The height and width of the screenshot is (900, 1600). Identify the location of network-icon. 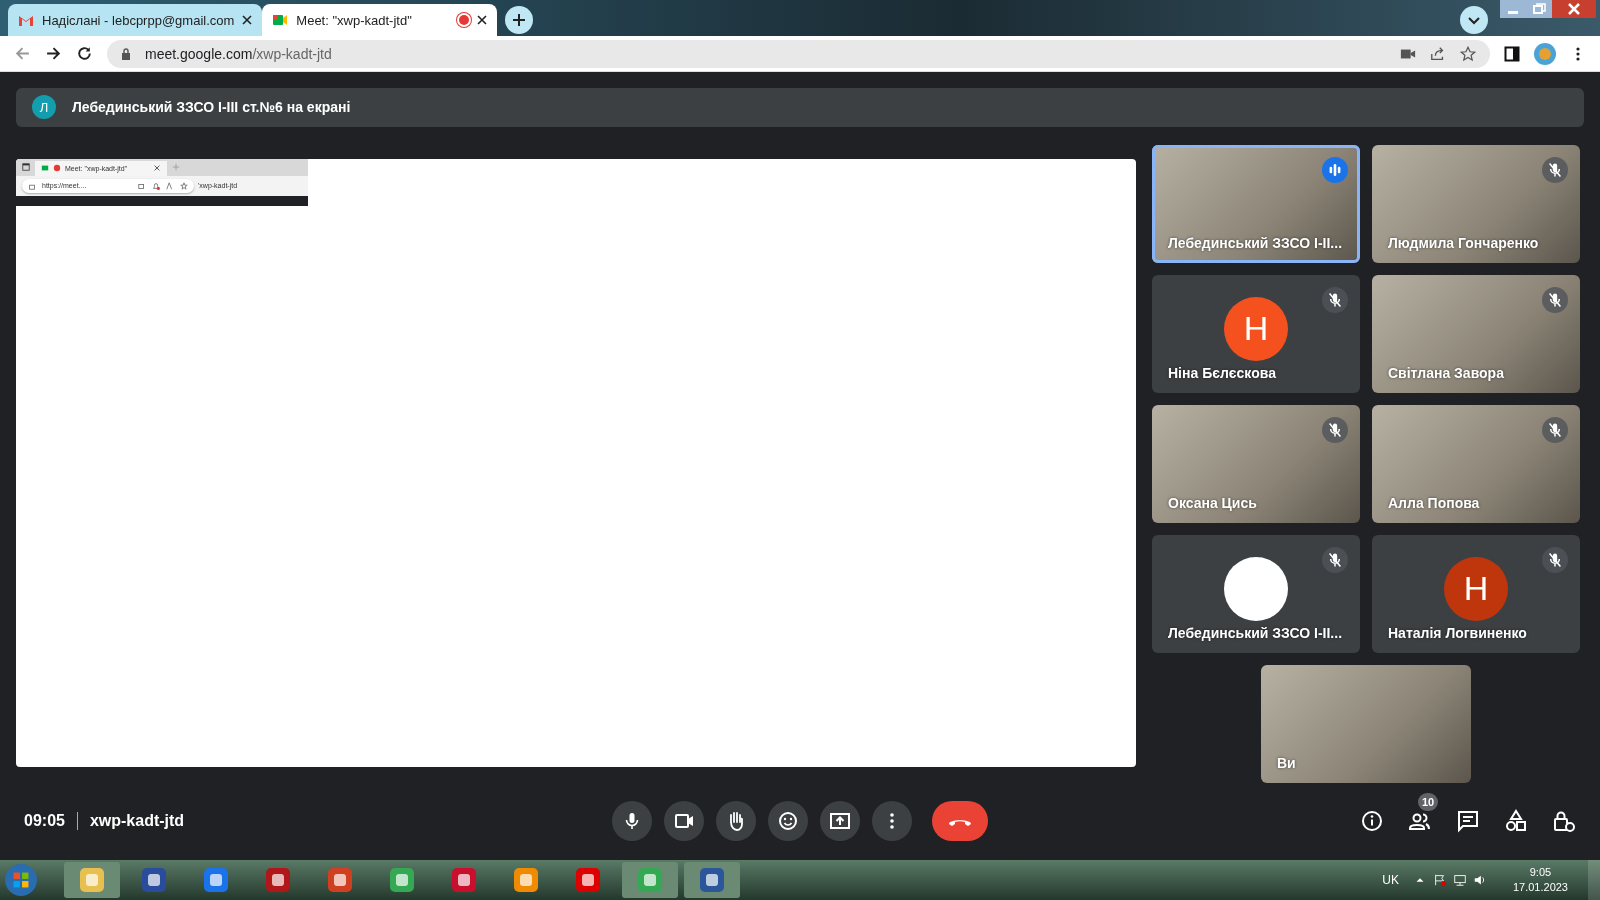
(1459, 880).